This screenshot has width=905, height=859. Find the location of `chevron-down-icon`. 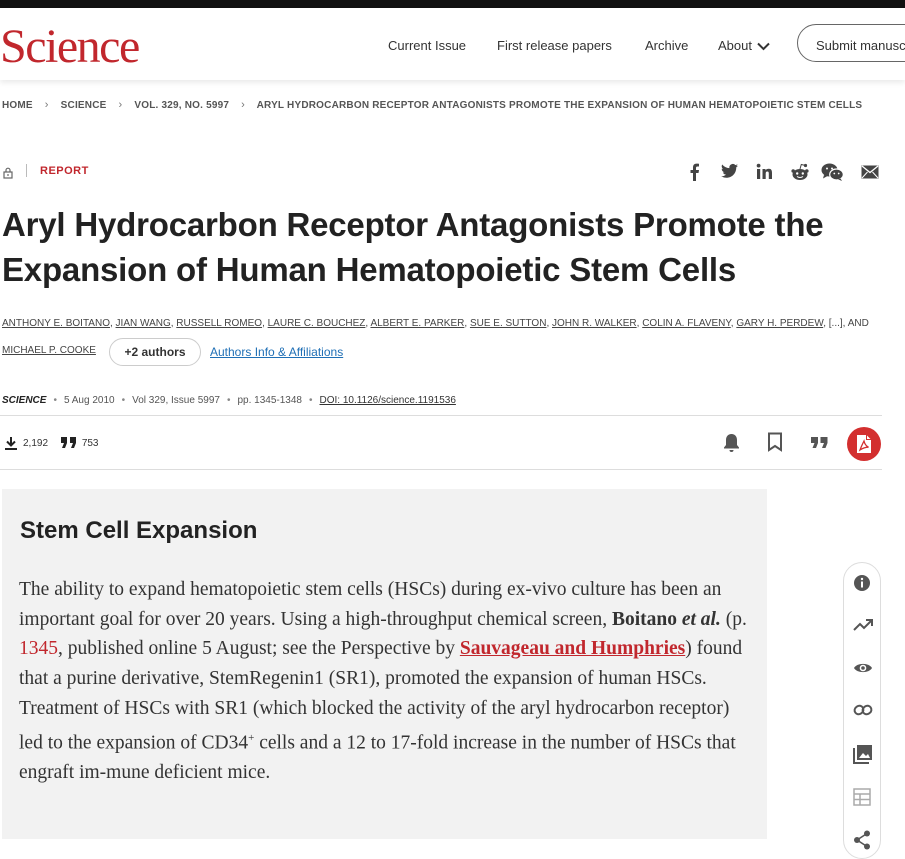

chevron-down-icon is located at coordinates (763, 46).